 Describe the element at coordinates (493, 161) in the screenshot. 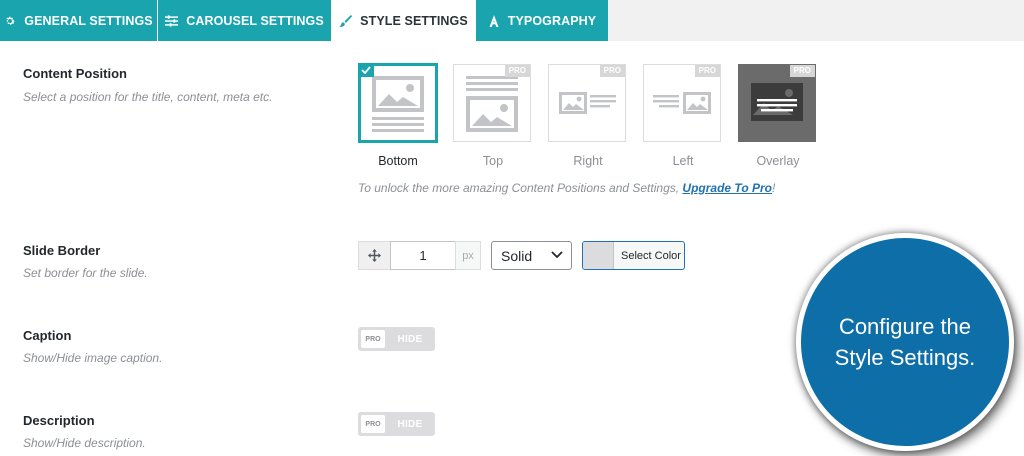

I see `position-option-top-label: Top` at that location.